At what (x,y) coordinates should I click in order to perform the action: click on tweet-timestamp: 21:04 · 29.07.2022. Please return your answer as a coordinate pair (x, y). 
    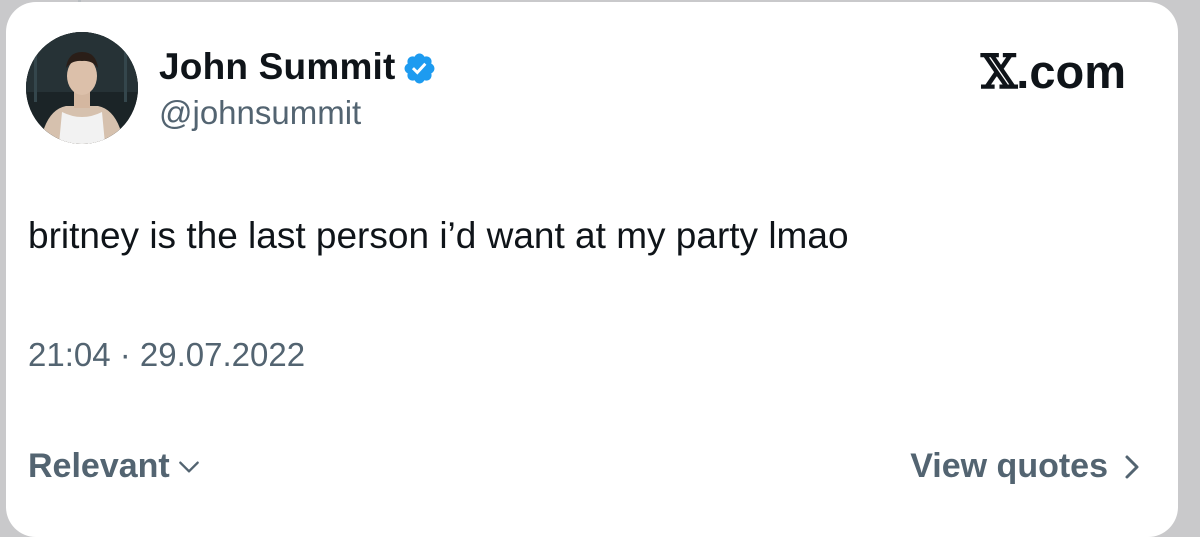
    Looking at the image, I should click on (166, 355).